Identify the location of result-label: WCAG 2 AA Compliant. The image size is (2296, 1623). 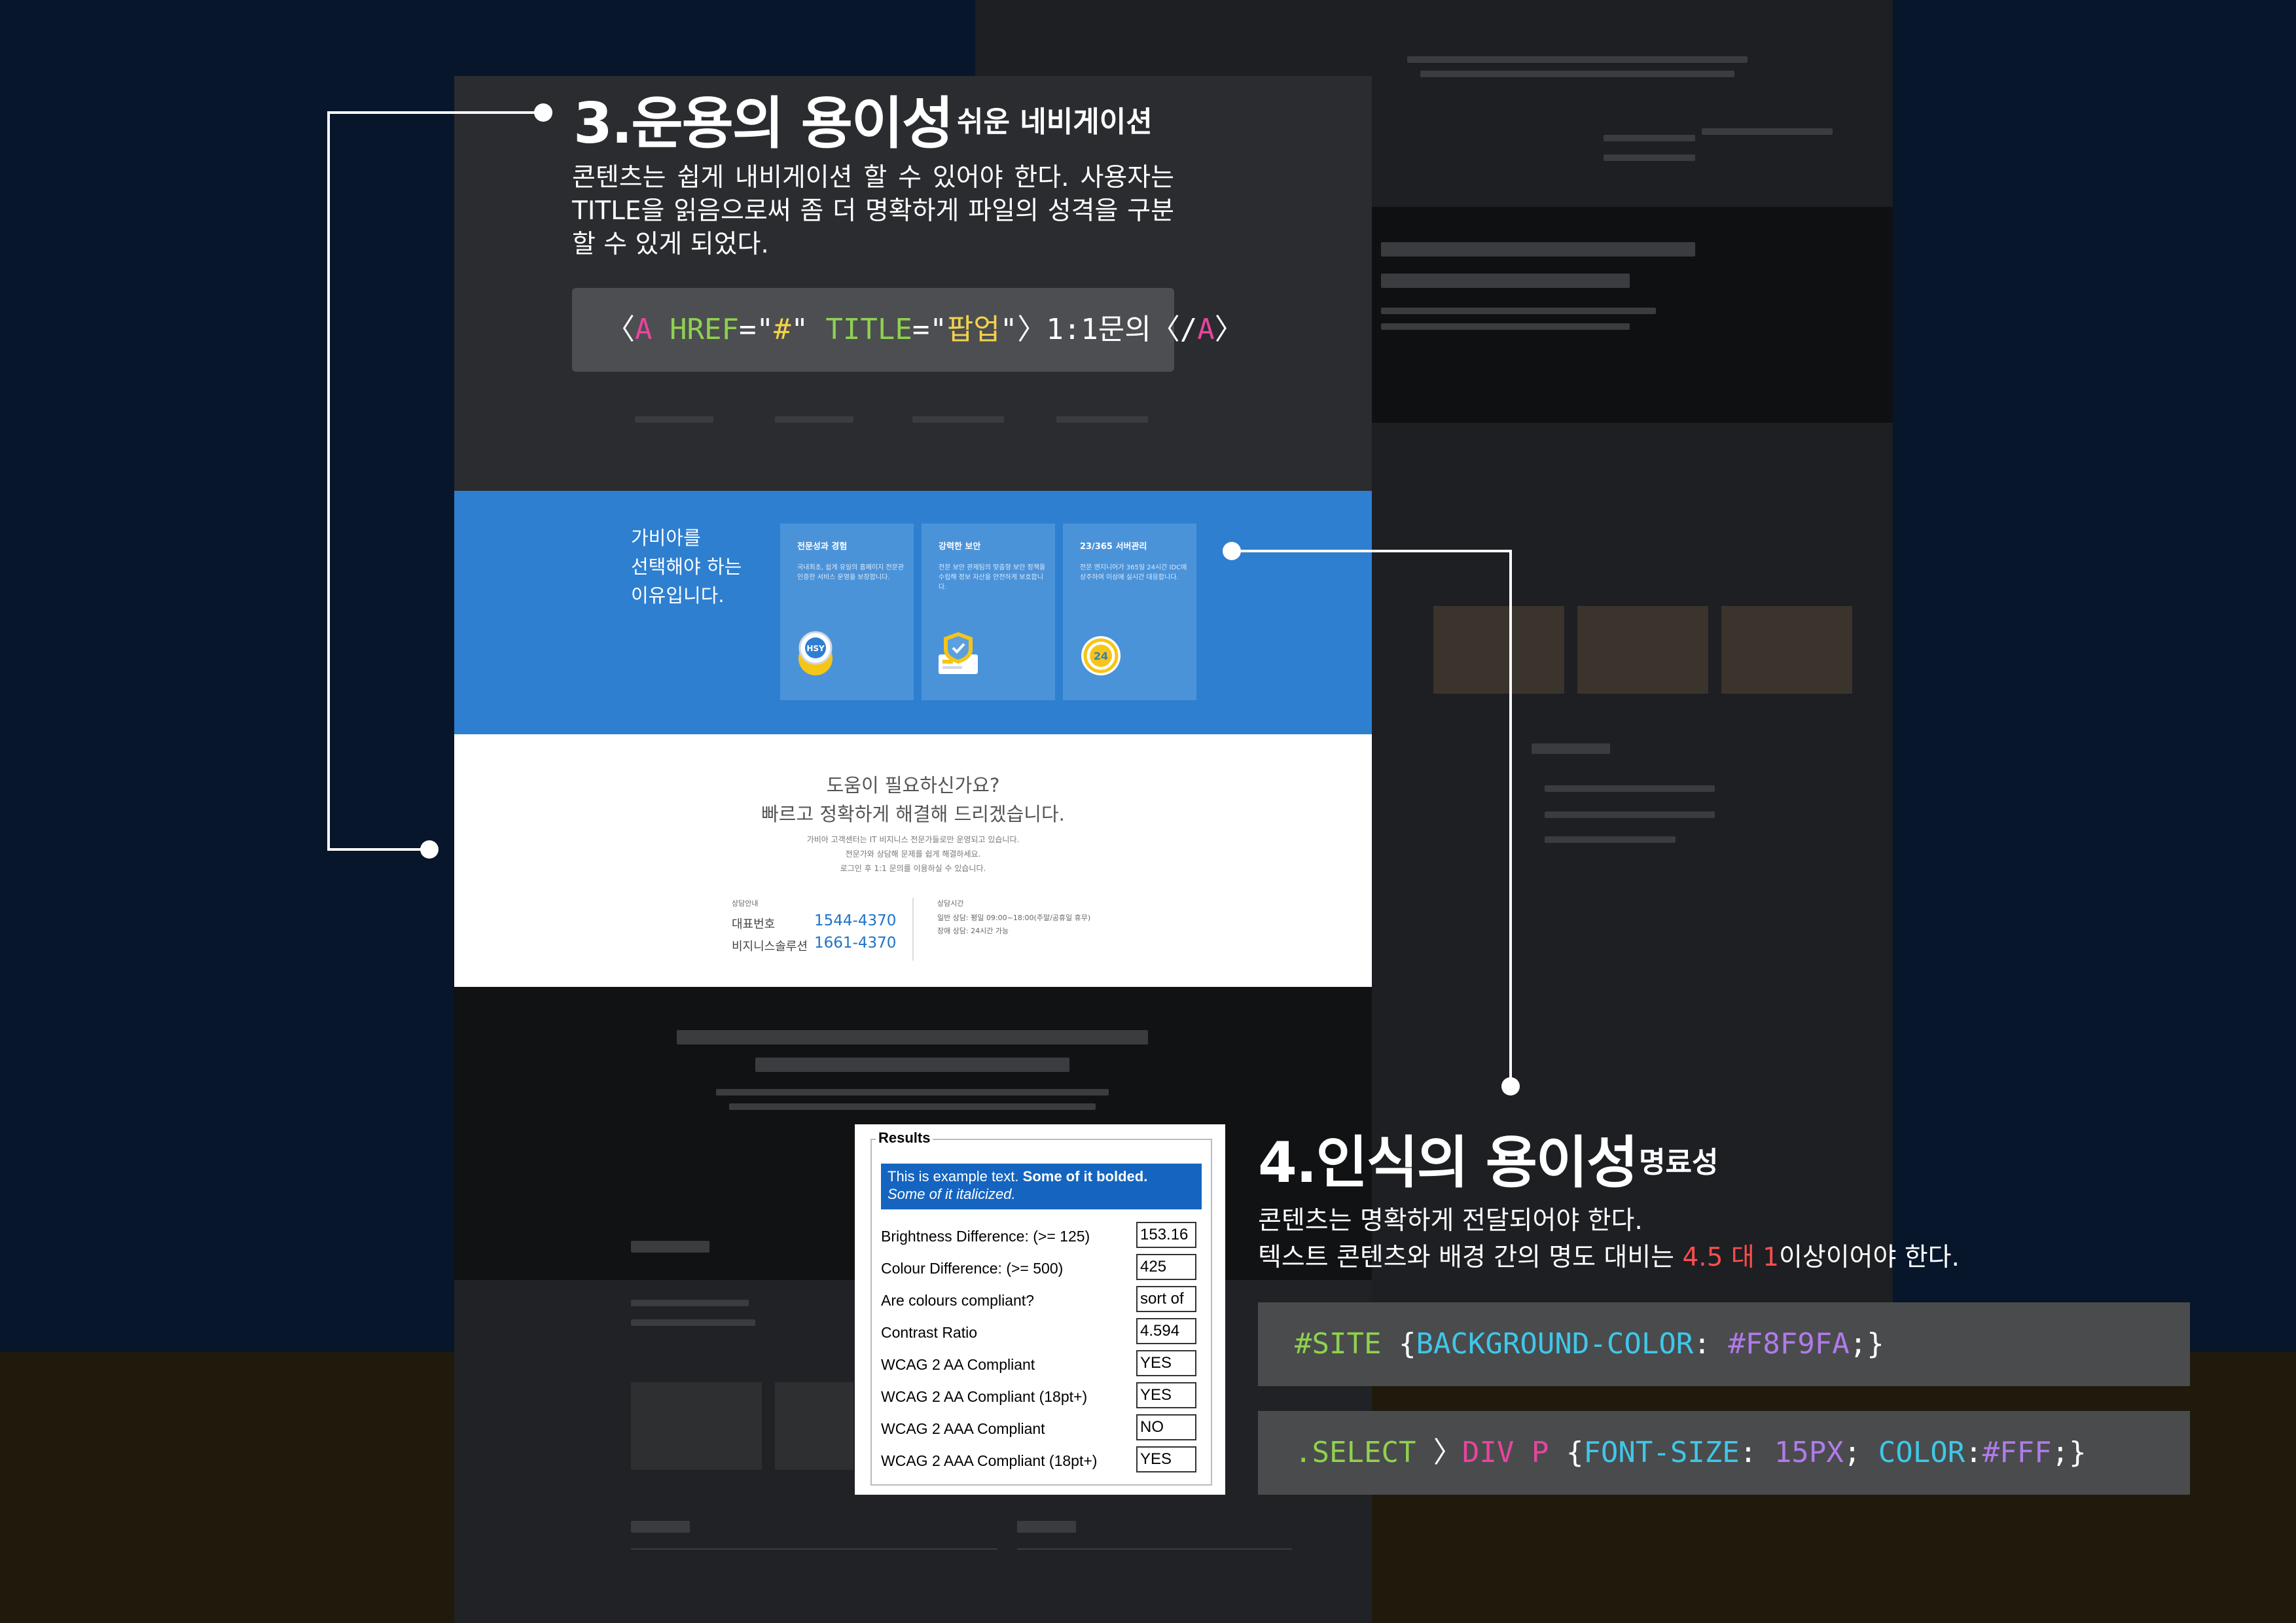
(958, 1364).